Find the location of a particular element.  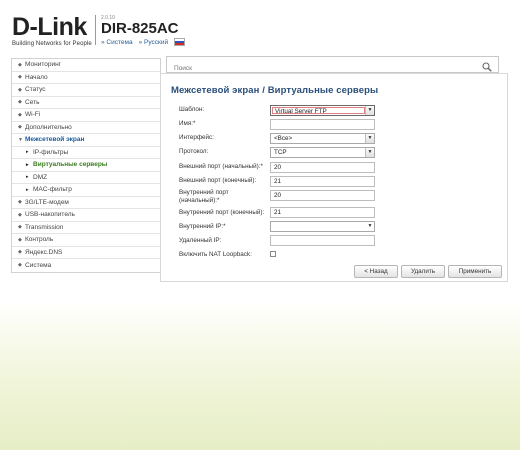

template-label: Шаблон: is located at coordinates (192, 109).